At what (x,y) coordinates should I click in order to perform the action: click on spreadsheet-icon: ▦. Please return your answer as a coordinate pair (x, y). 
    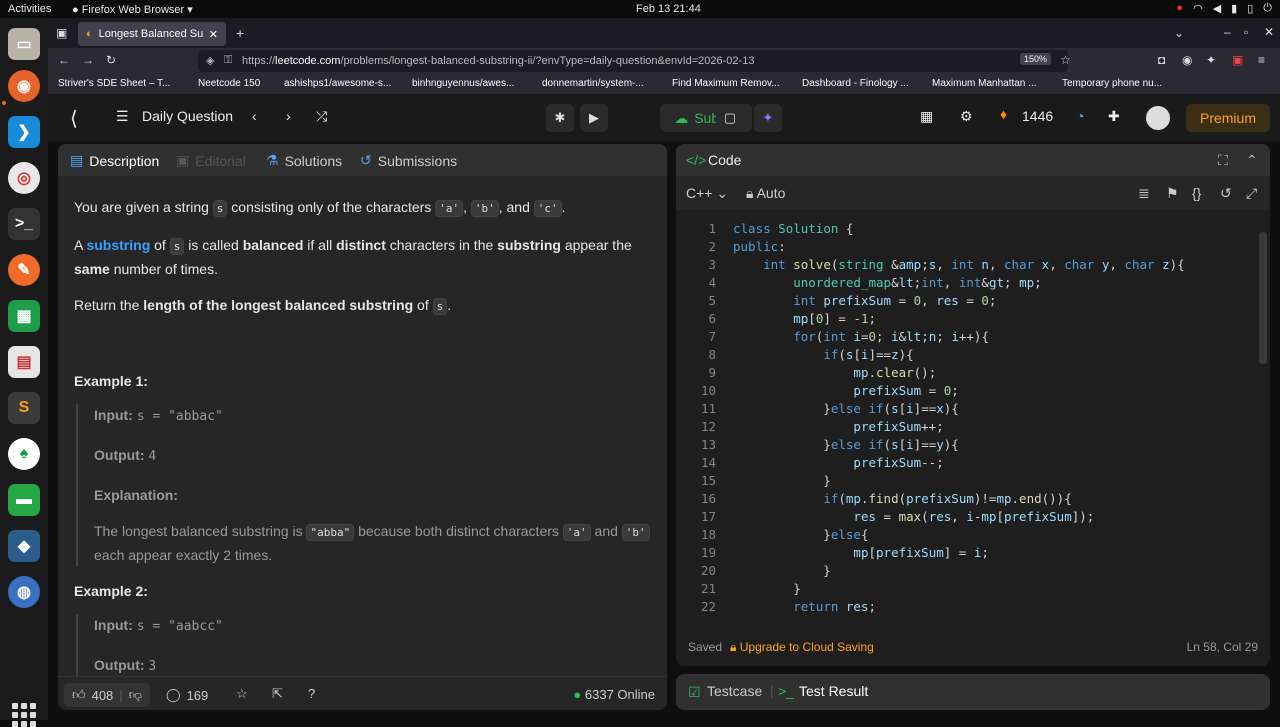
    Looking at the image, I should click on (24, 316).